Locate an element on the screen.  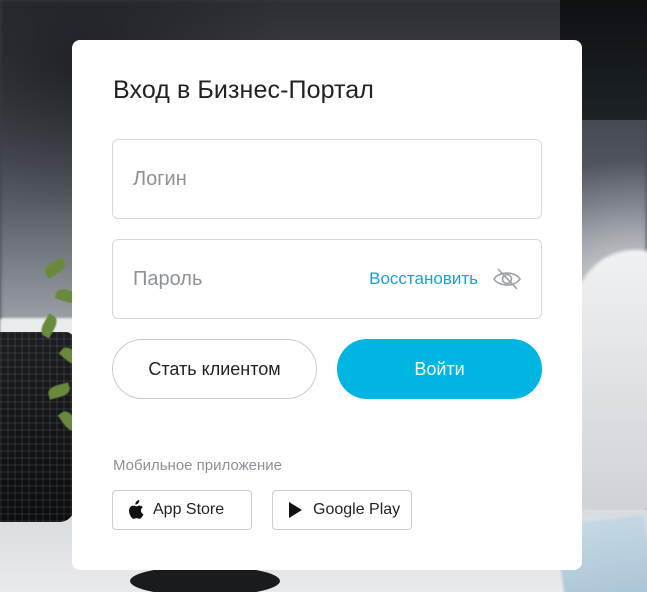
password-field: Восстановить is located at coordinates (327, 279).